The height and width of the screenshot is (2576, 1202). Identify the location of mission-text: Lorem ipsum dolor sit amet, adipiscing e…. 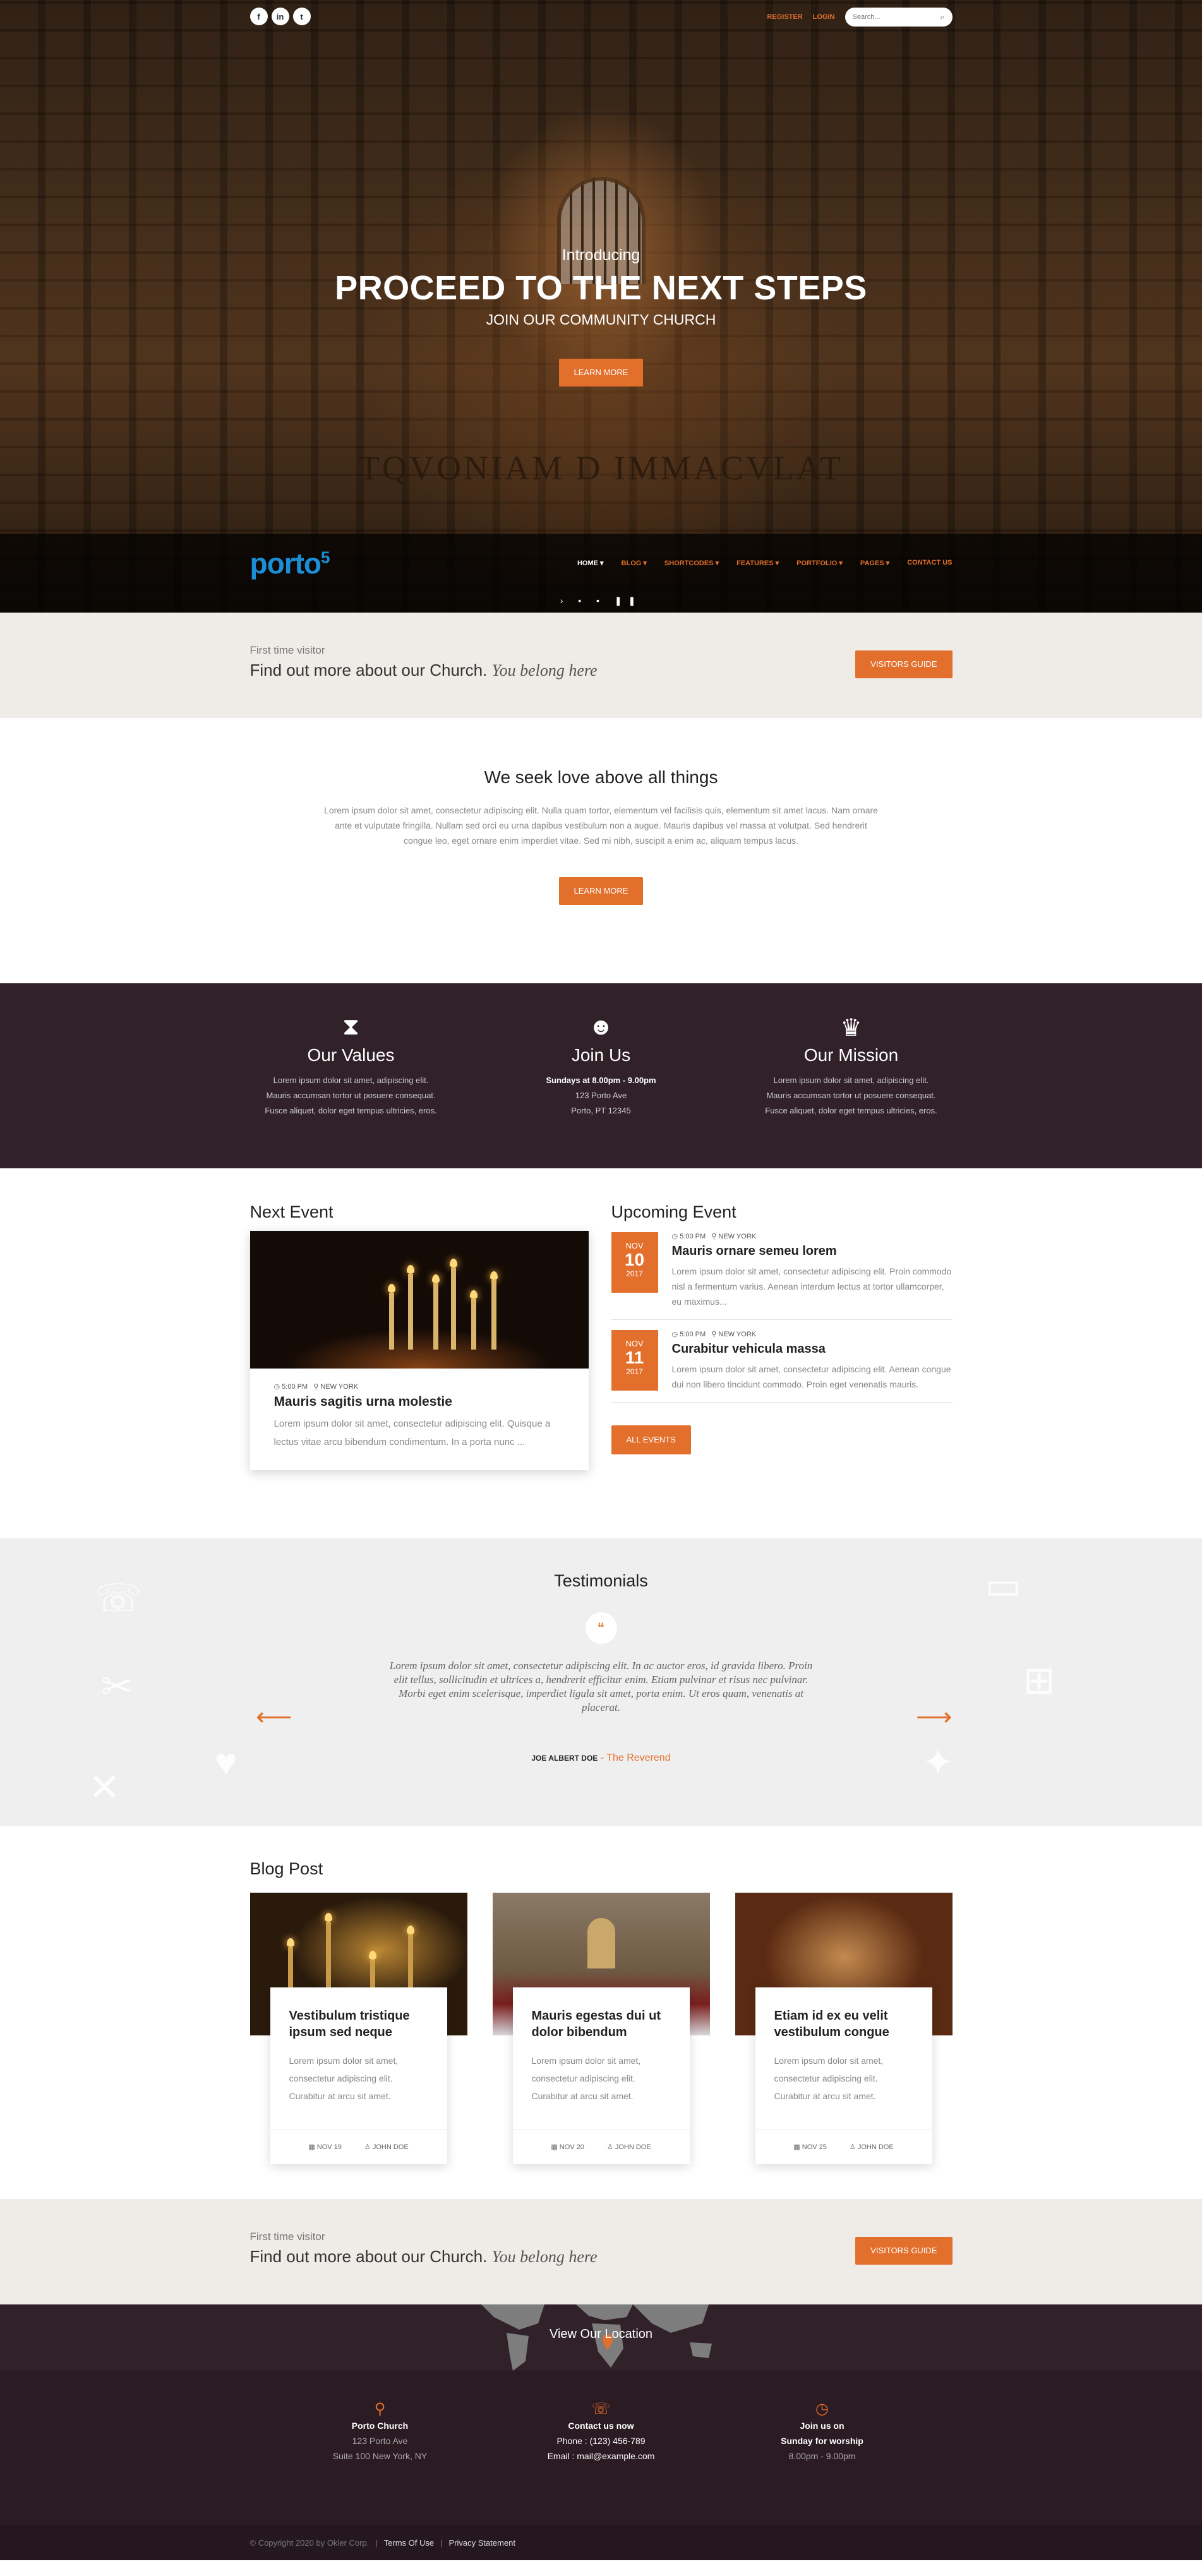
(851, 1095).